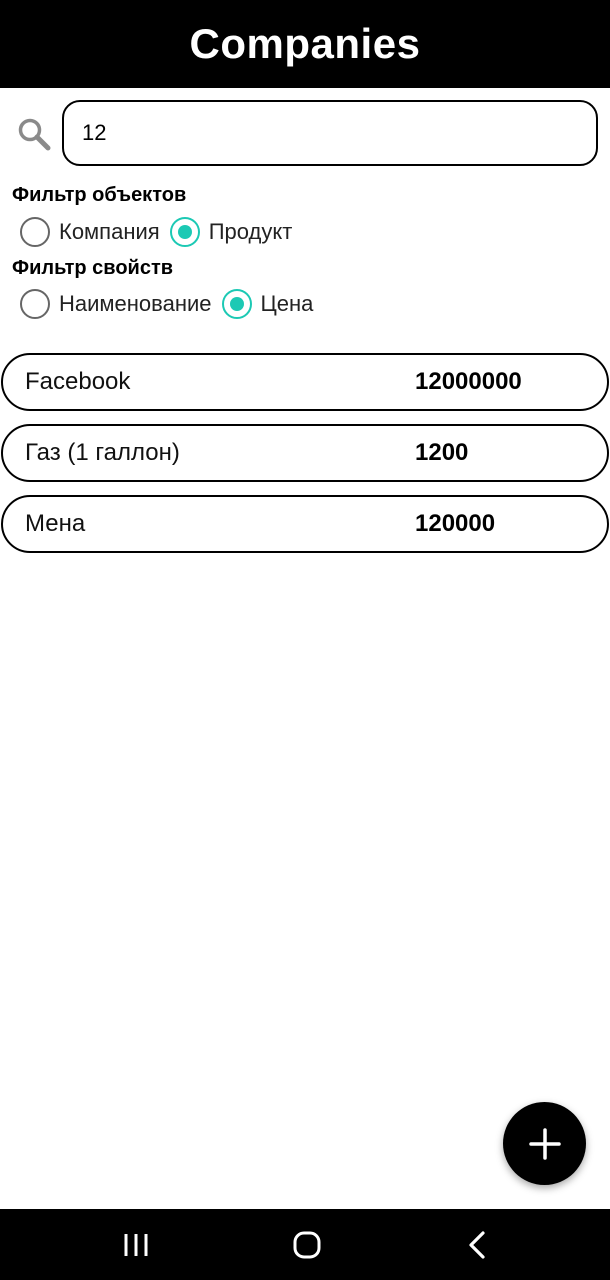 This screenshot has width=610, height=1280. Describe the element at coordinates (287, 303) in the screenshot. I see `radio-price-label: Цена` at that location.